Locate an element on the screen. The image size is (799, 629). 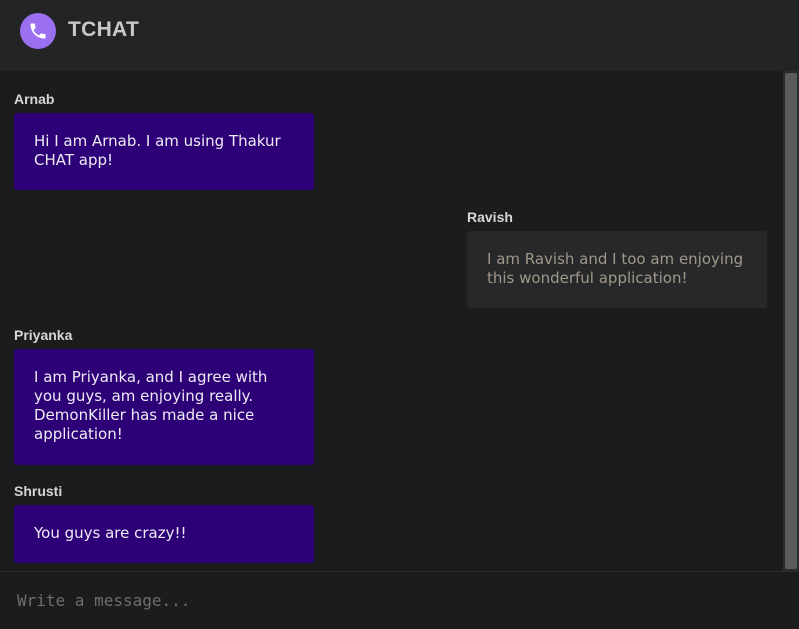
message-item: Shrusti You guys are crazy!! is located at coordinates (164, 523).